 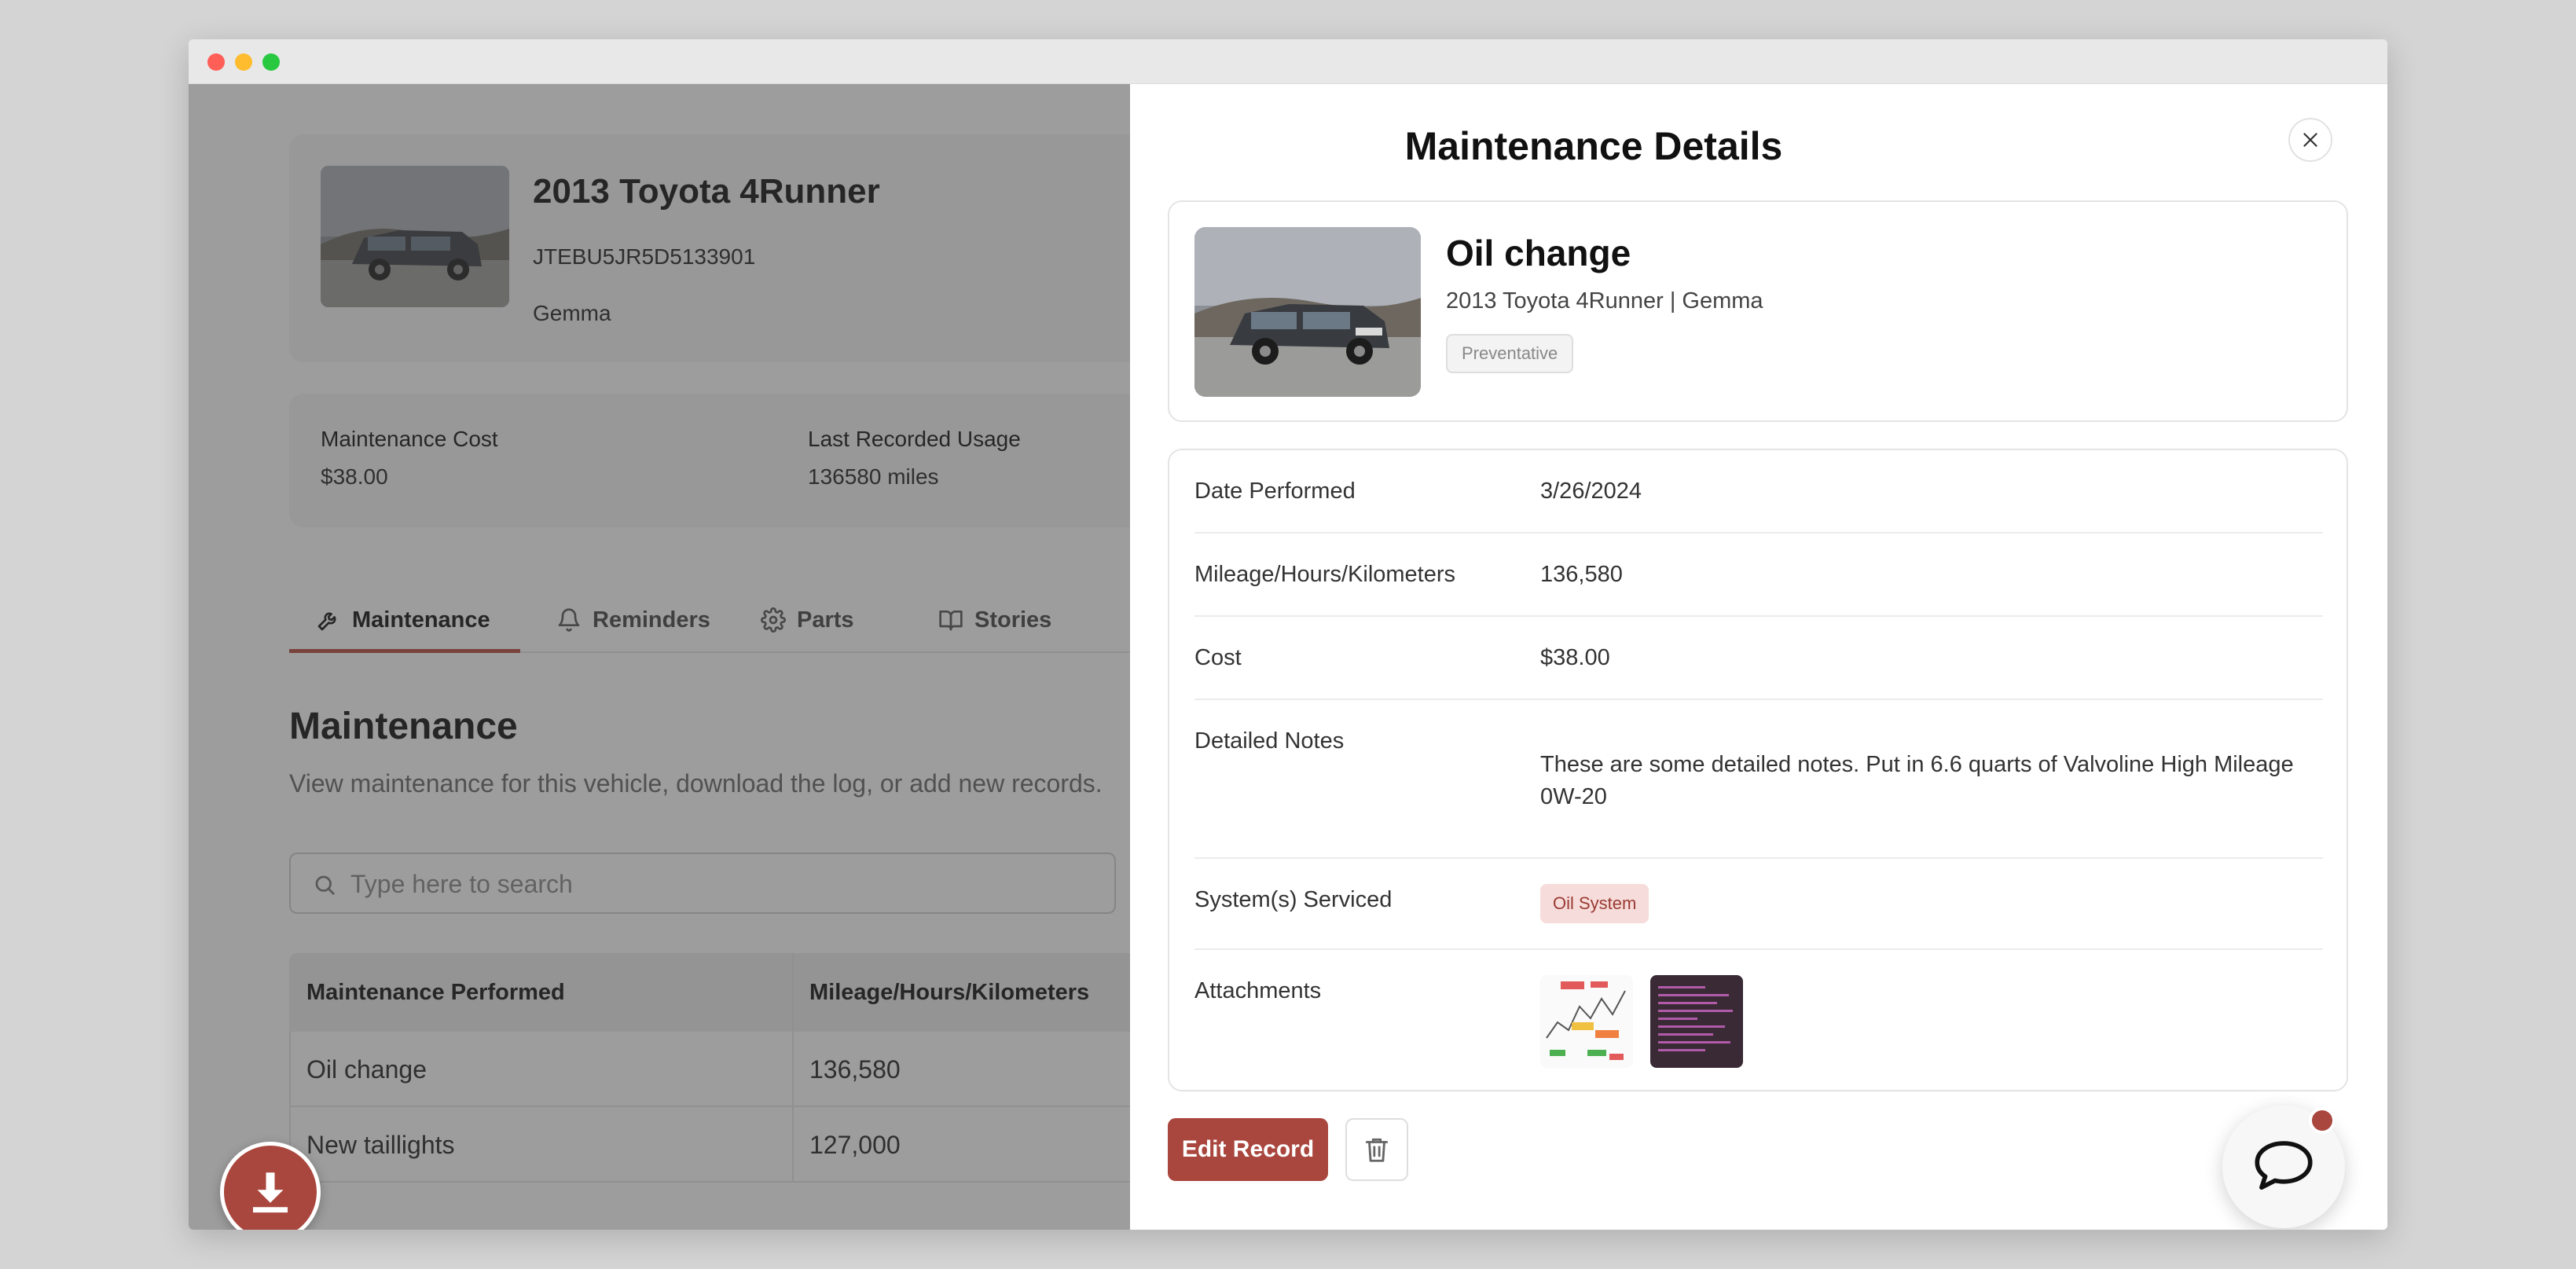 What do you see at coordinates (244, 62) in the screenshot?
I see `minimize-window-button` at bounding box center [244, 62].